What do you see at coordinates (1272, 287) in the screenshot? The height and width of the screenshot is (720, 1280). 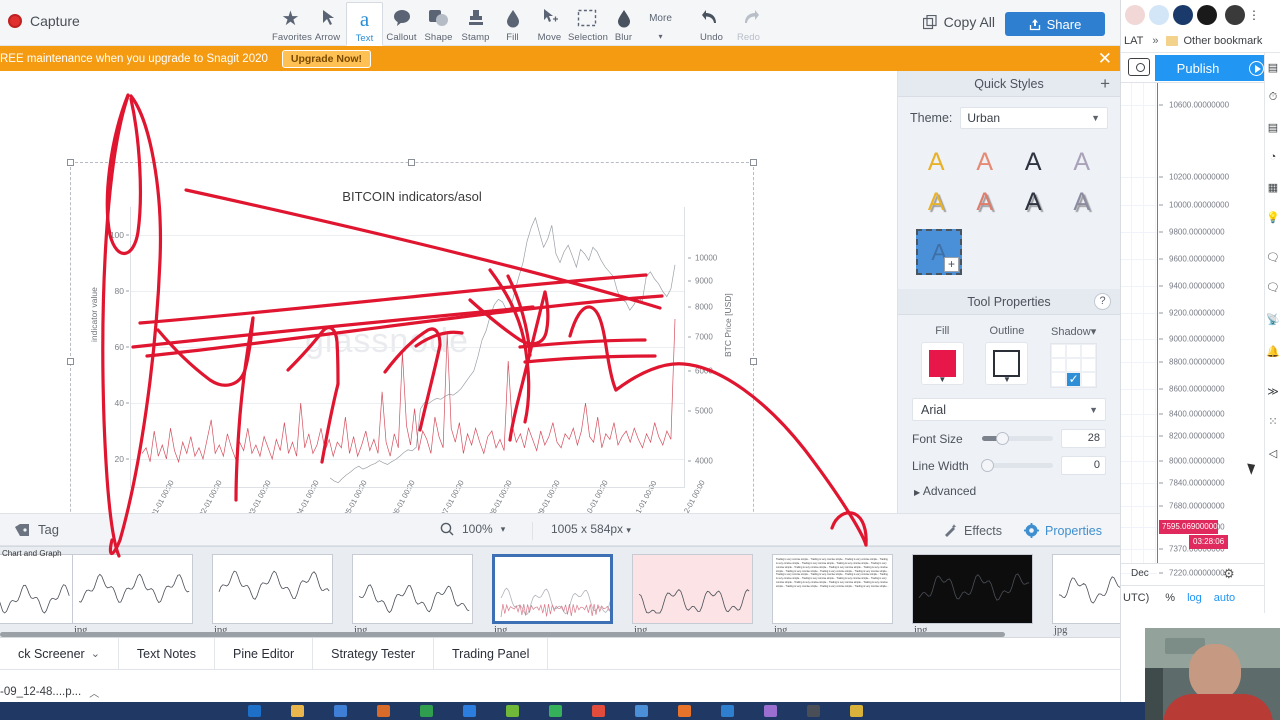 I see `public-chat-icon: 🗨` at bounding box center [1272, 287].